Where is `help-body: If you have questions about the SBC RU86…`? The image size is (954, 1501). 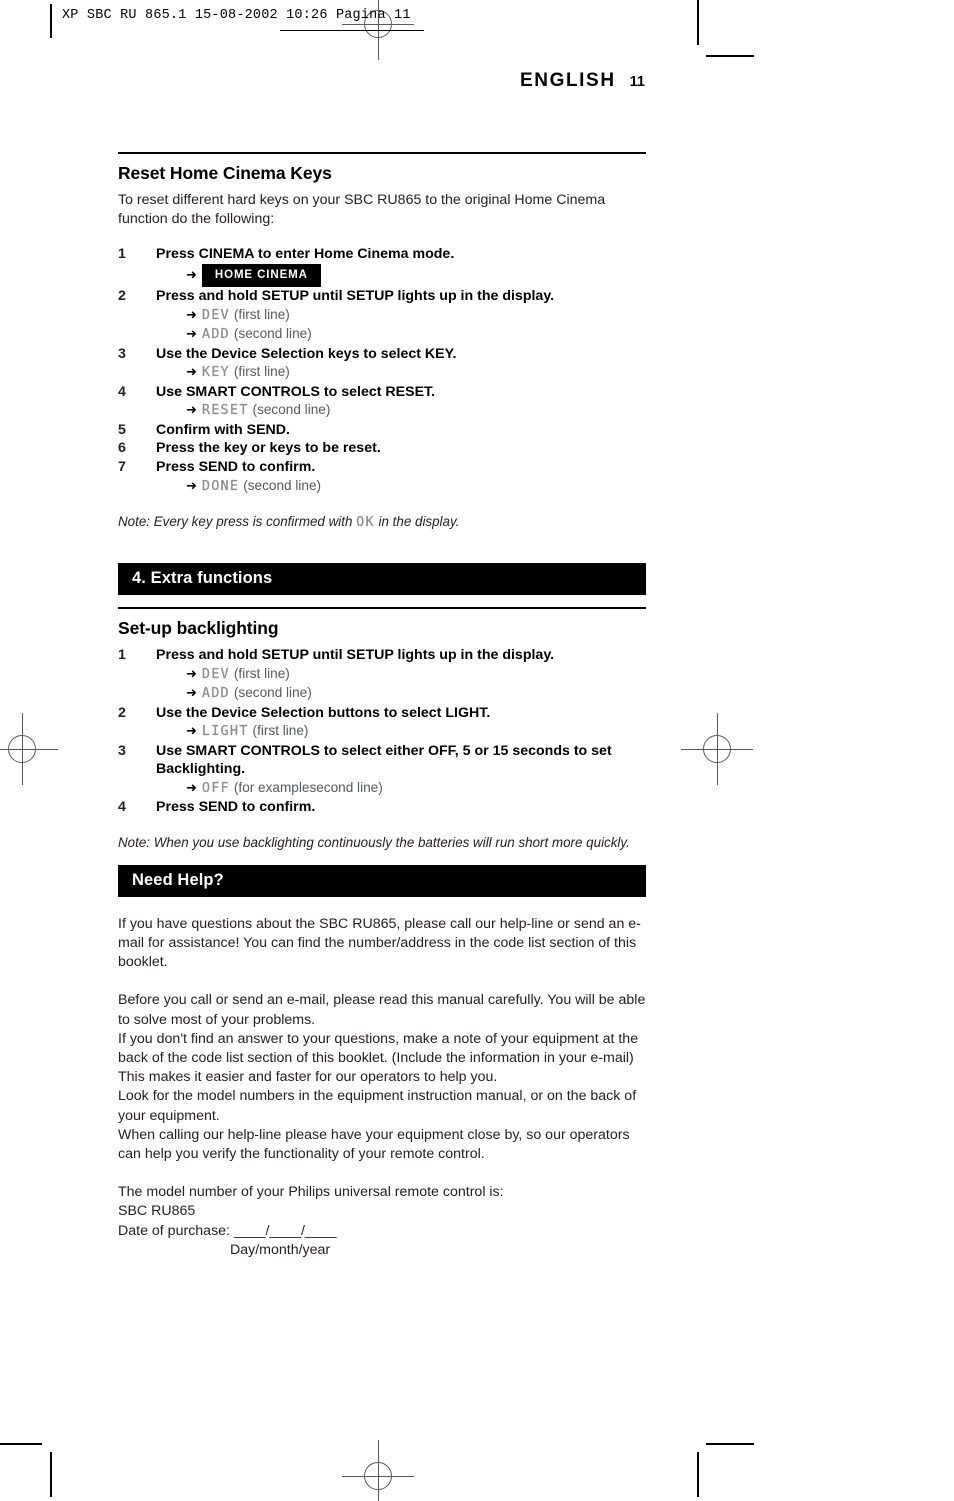 help-body: If you have questions about the SBC RU86… is located at coordinates (382, 1087).